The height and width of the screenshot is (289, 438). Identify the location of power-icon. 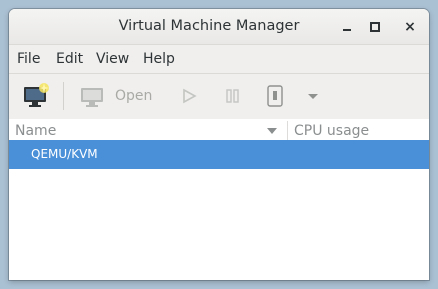
(275, 96).